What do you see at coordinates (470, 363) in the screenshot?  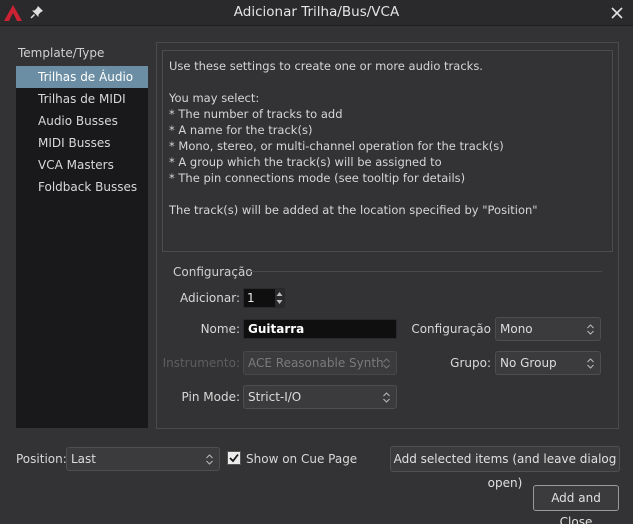 I see `group-label: Grupo:` at bounding box center [470, 363].